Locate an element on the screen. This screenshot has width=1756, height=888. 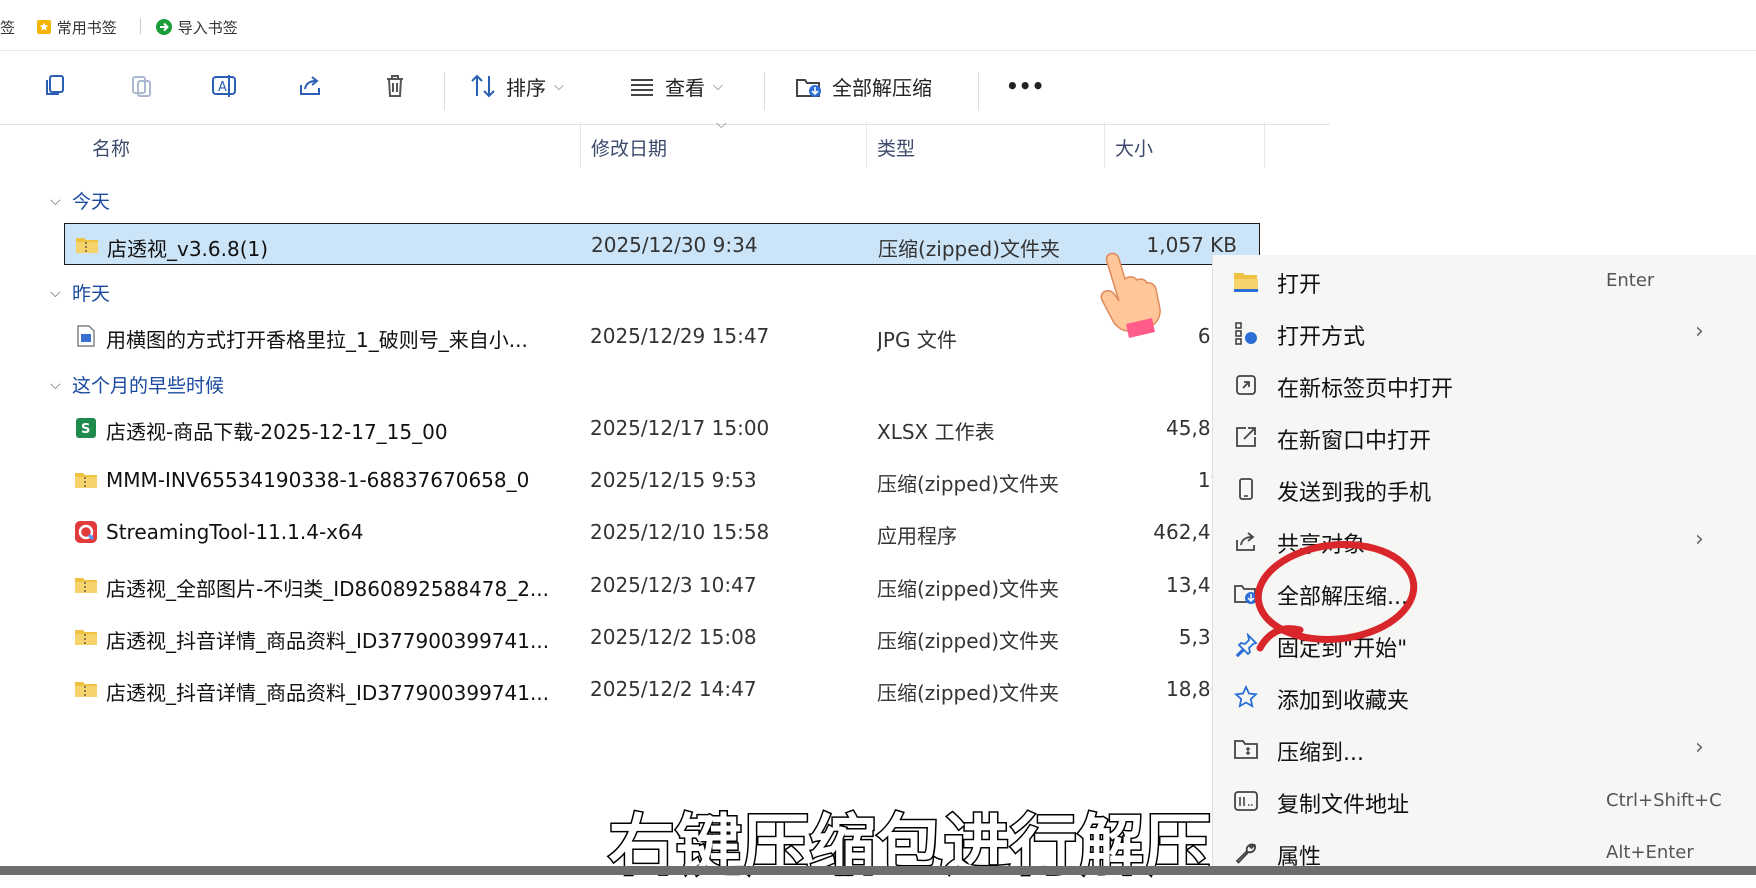
menu-item-open-with: 打开方式 › is located at coordinates (1484, 333).